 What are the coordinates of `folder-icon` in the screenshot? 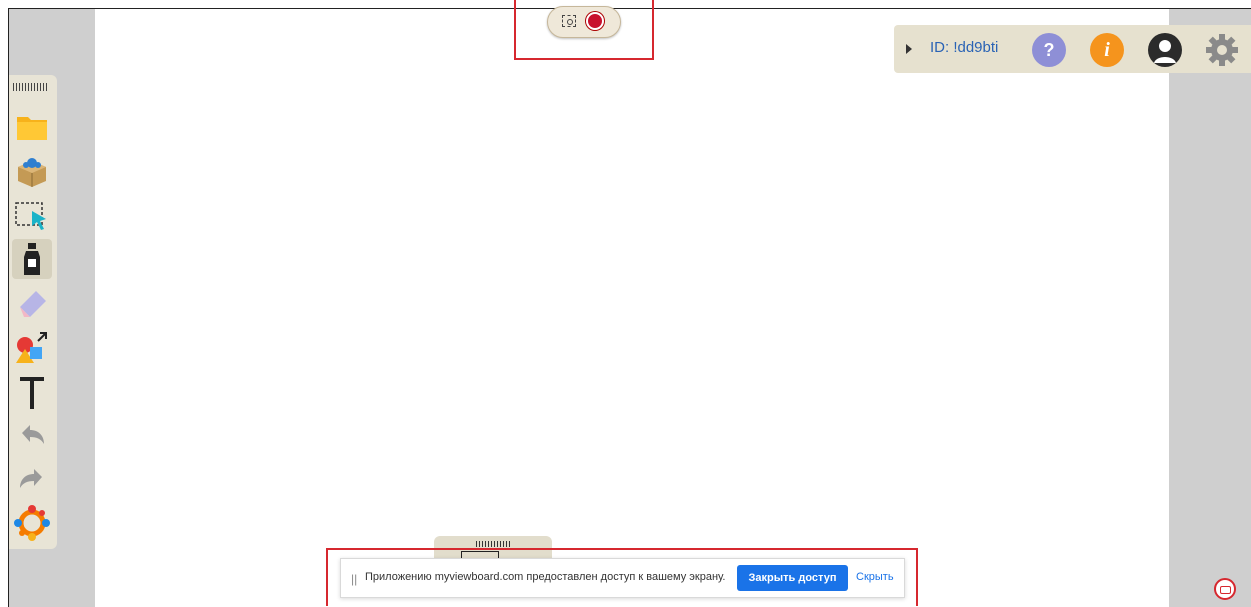 It's located at (32, 127).